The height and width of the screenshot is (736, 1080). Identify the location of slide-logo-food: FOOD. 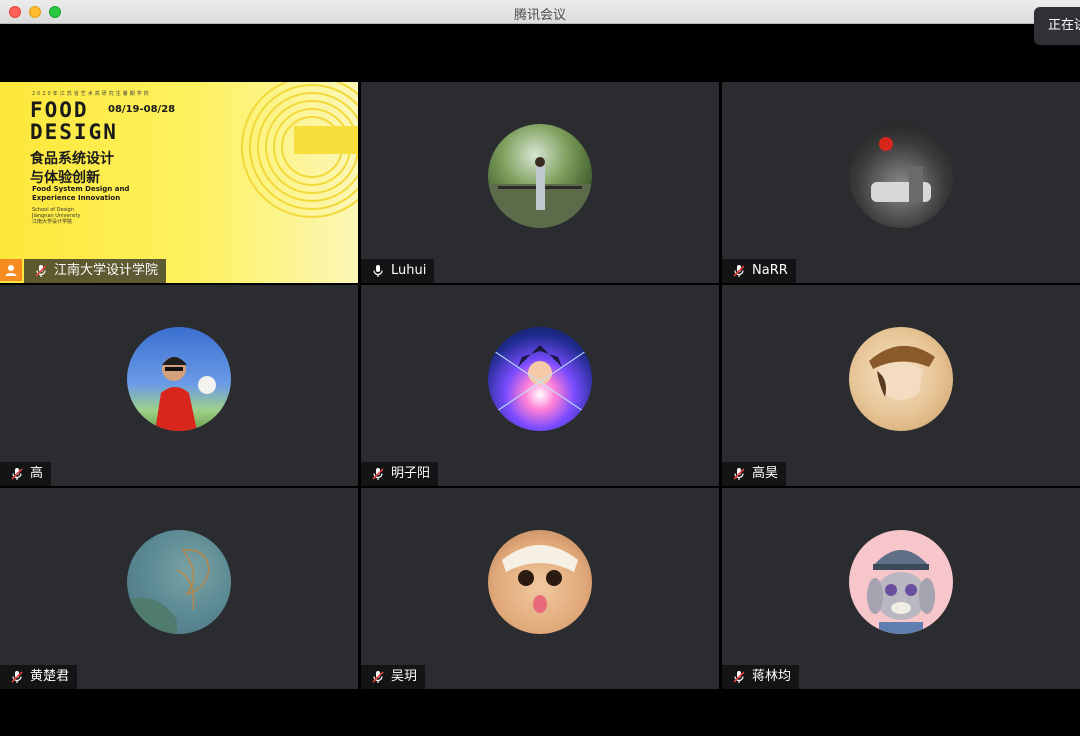
(59, 110).